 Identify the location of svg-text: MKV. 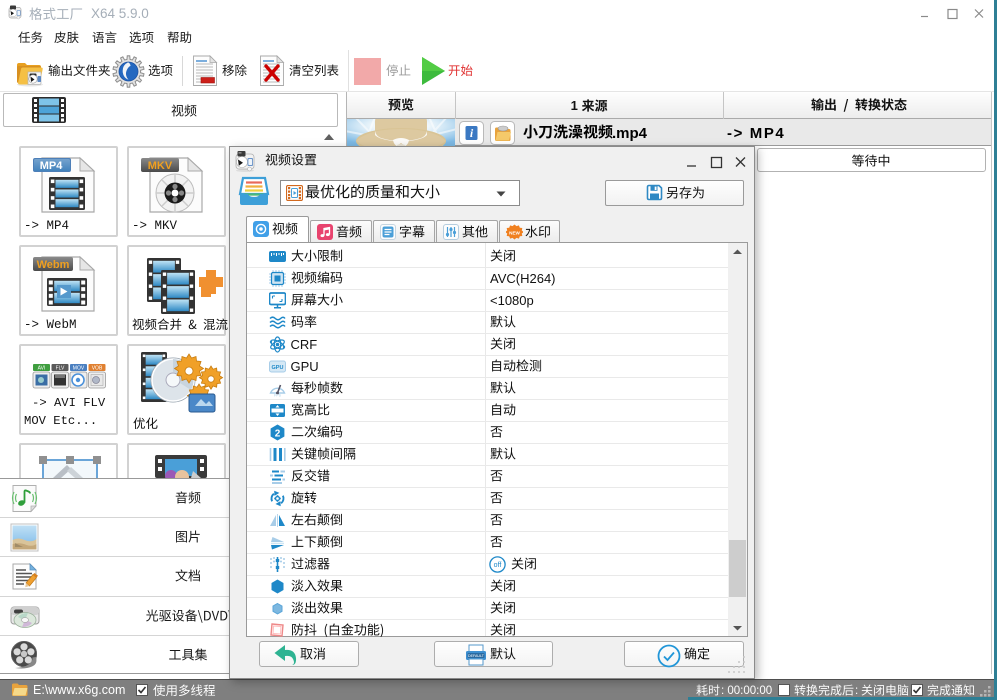
(160, 166).